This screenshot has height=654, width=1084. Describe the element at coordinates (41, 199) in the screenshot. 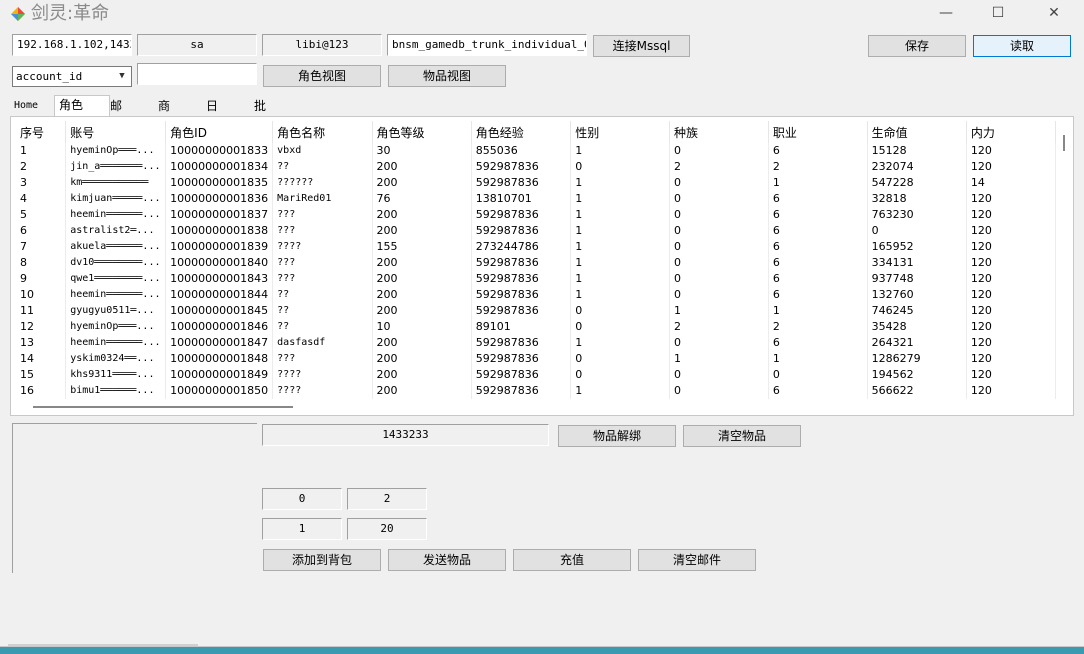

I see `table-cell: 4` at that location.